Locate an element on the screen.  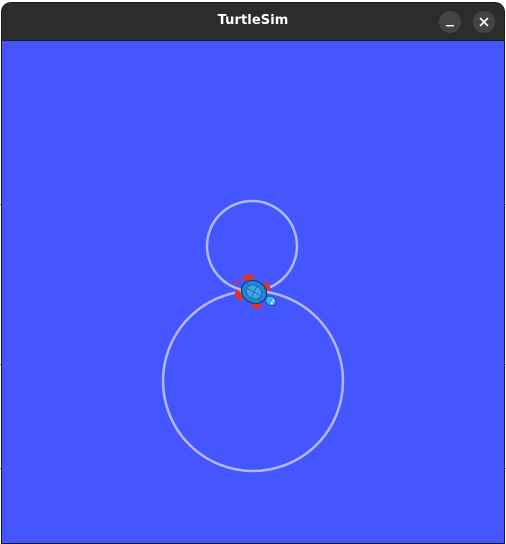
close-icon is located at coordinates (484, 22).